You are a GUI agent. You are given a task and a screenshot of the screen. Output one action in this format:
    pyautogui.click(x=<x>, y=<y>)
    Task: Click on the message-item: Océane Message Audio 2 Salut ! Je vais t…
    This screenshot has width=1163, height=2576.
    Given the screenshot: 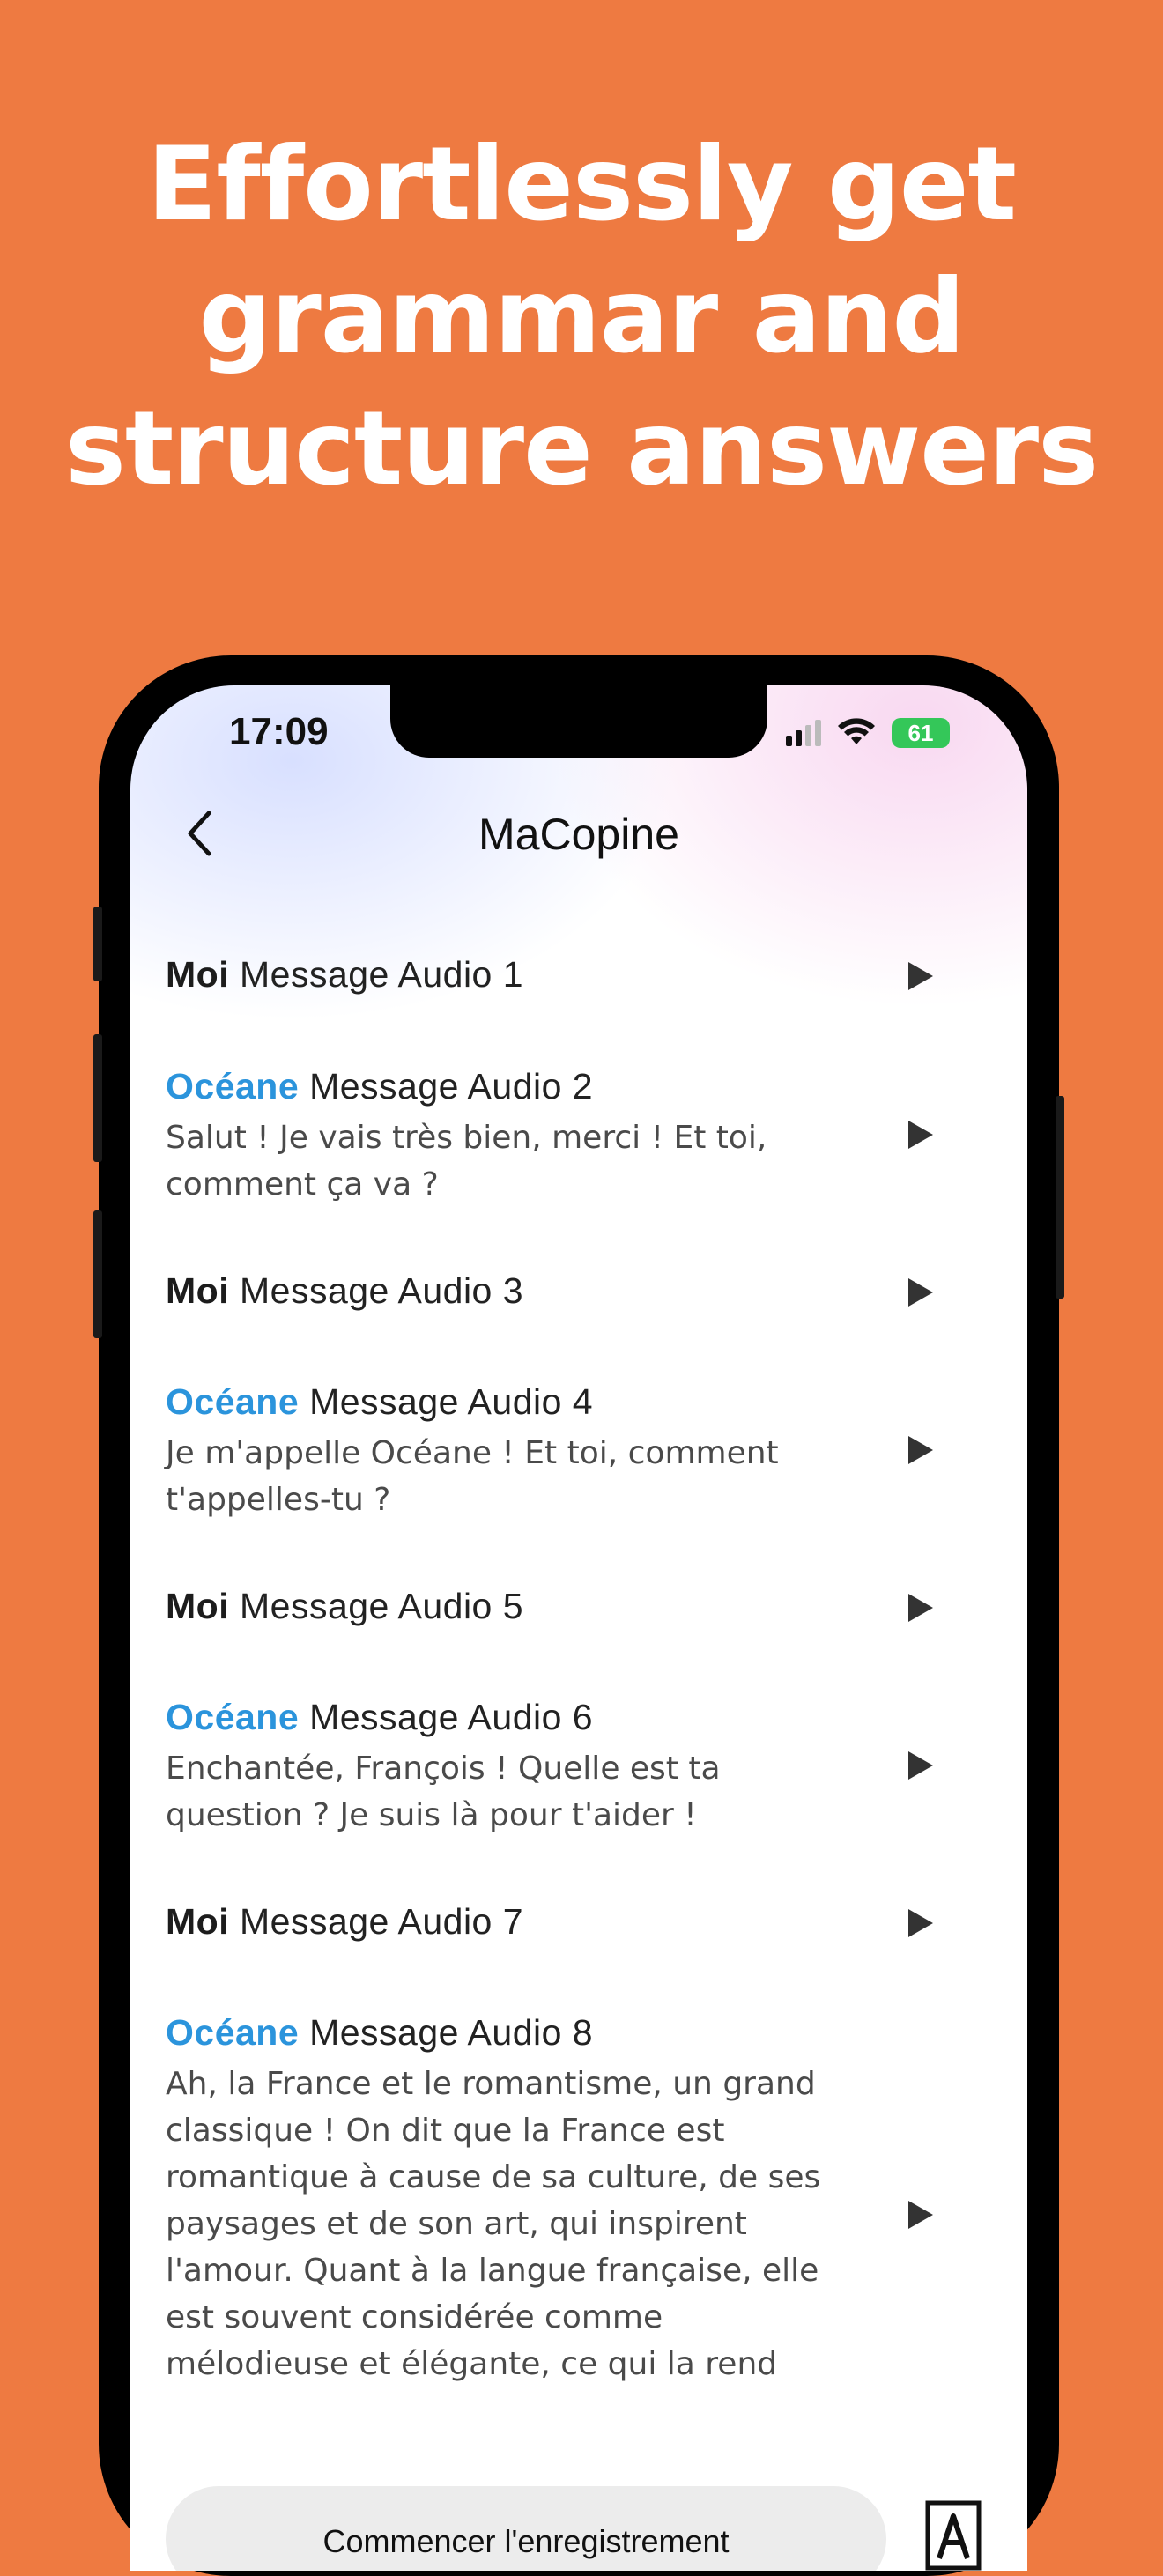 What is the action you would take?
    pyautogui.click(x=562, y=1137)
    